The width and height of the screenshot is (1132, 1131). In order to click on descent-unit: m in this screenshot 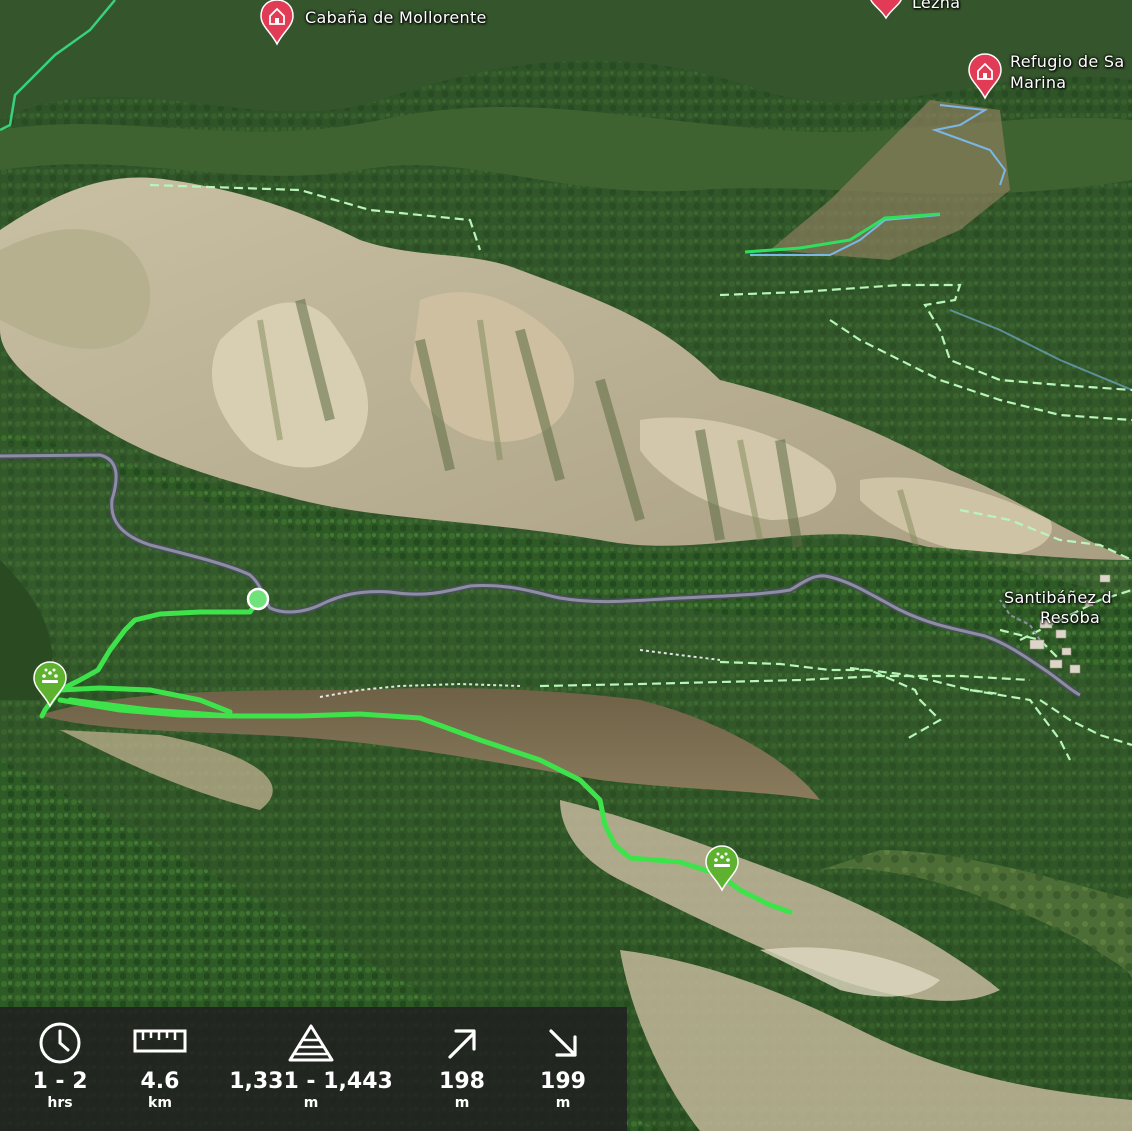, I will do `click(563, 1103)`.